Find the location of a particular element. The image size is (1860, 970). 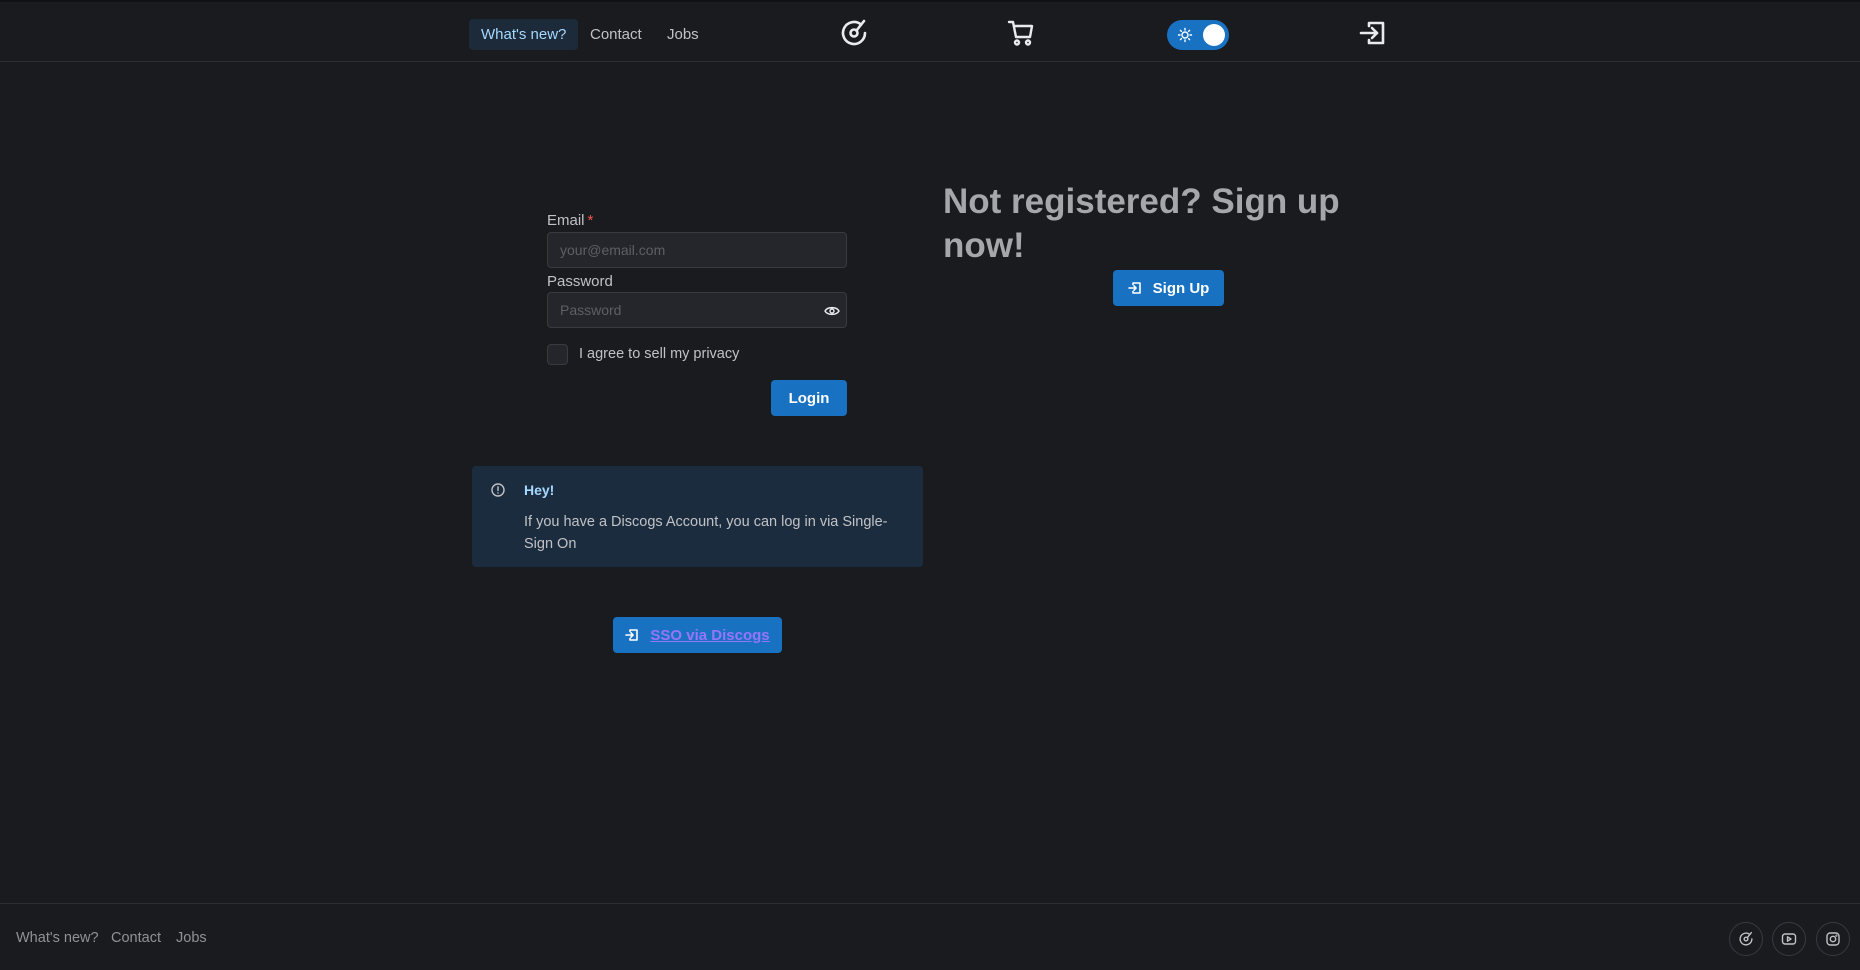

signup-button: Sign Up is located at coordinates (1168, 288).